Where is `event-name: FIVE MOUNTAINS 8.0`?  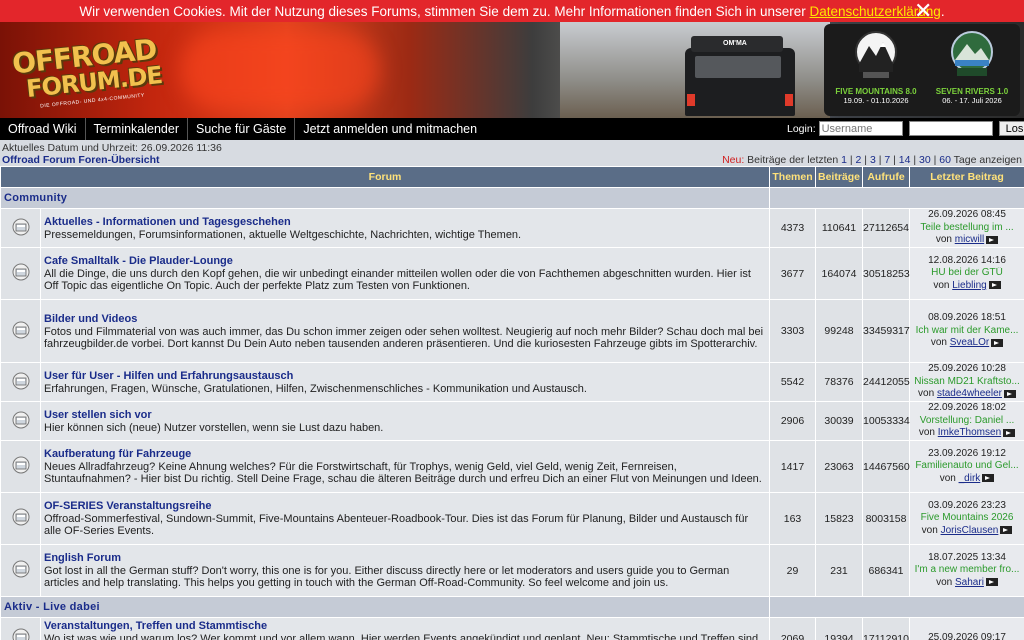 event-name: FIVE MOUNTAINS 8.0 is located at coordinates (876, 91).